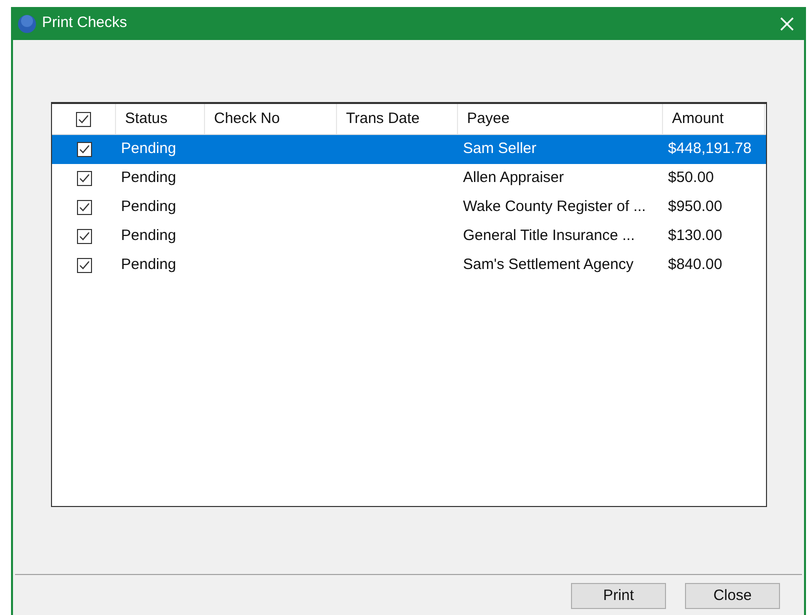 The image size is (809, 615). Describe the element at coordinates (787, 23) in the screenshot. I see `close-icon` at that location.